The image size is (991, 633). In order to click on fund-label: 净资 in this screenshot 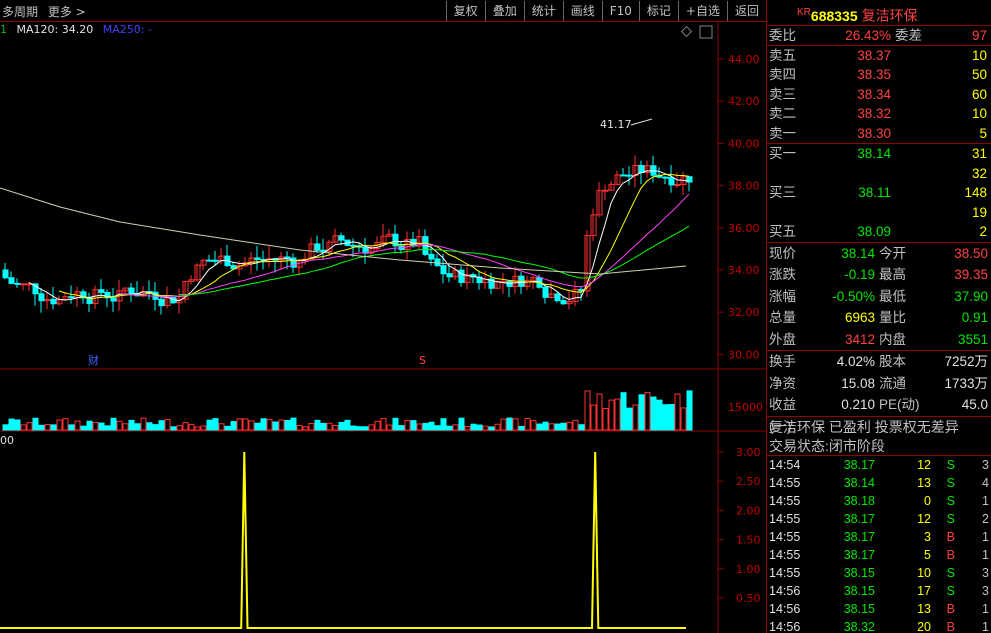, I will do `click(782, 383)`.